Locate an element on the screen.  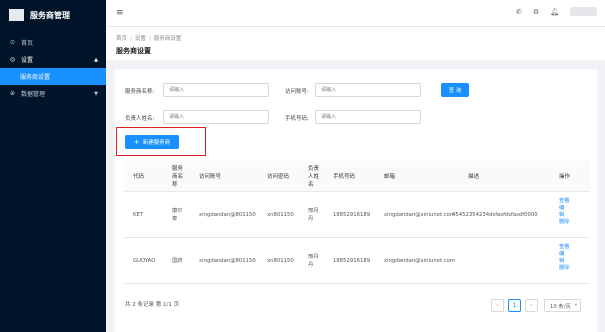
logo-mark is located at coordinates (16, 15).